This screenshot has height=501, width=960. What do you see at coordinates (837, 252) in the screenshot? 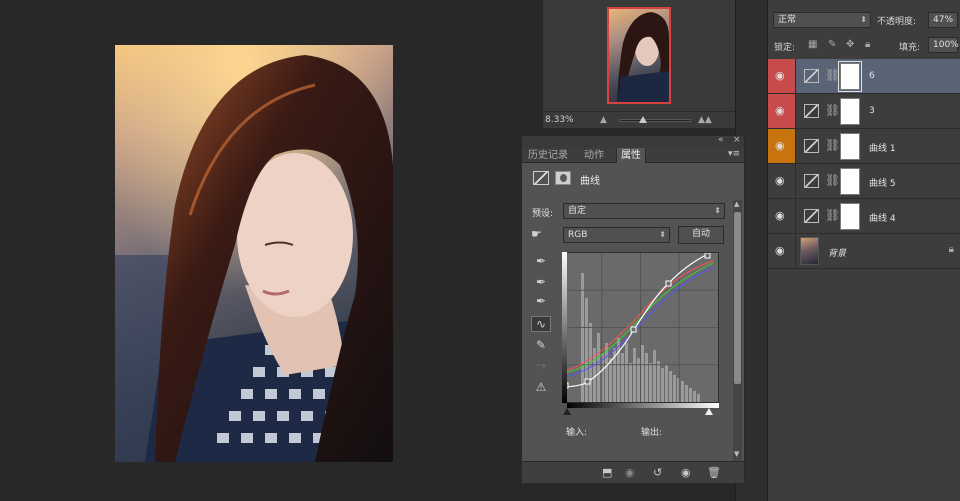
I see `layer-name: 背景` at bounding box center [837, 252].